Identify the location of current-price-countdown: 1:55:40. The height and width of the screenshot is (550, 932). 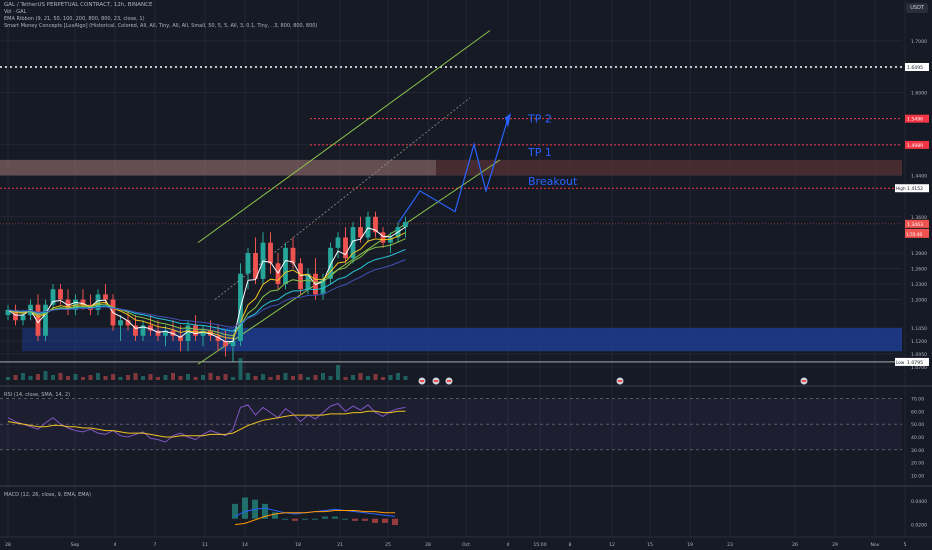
(914, 234).